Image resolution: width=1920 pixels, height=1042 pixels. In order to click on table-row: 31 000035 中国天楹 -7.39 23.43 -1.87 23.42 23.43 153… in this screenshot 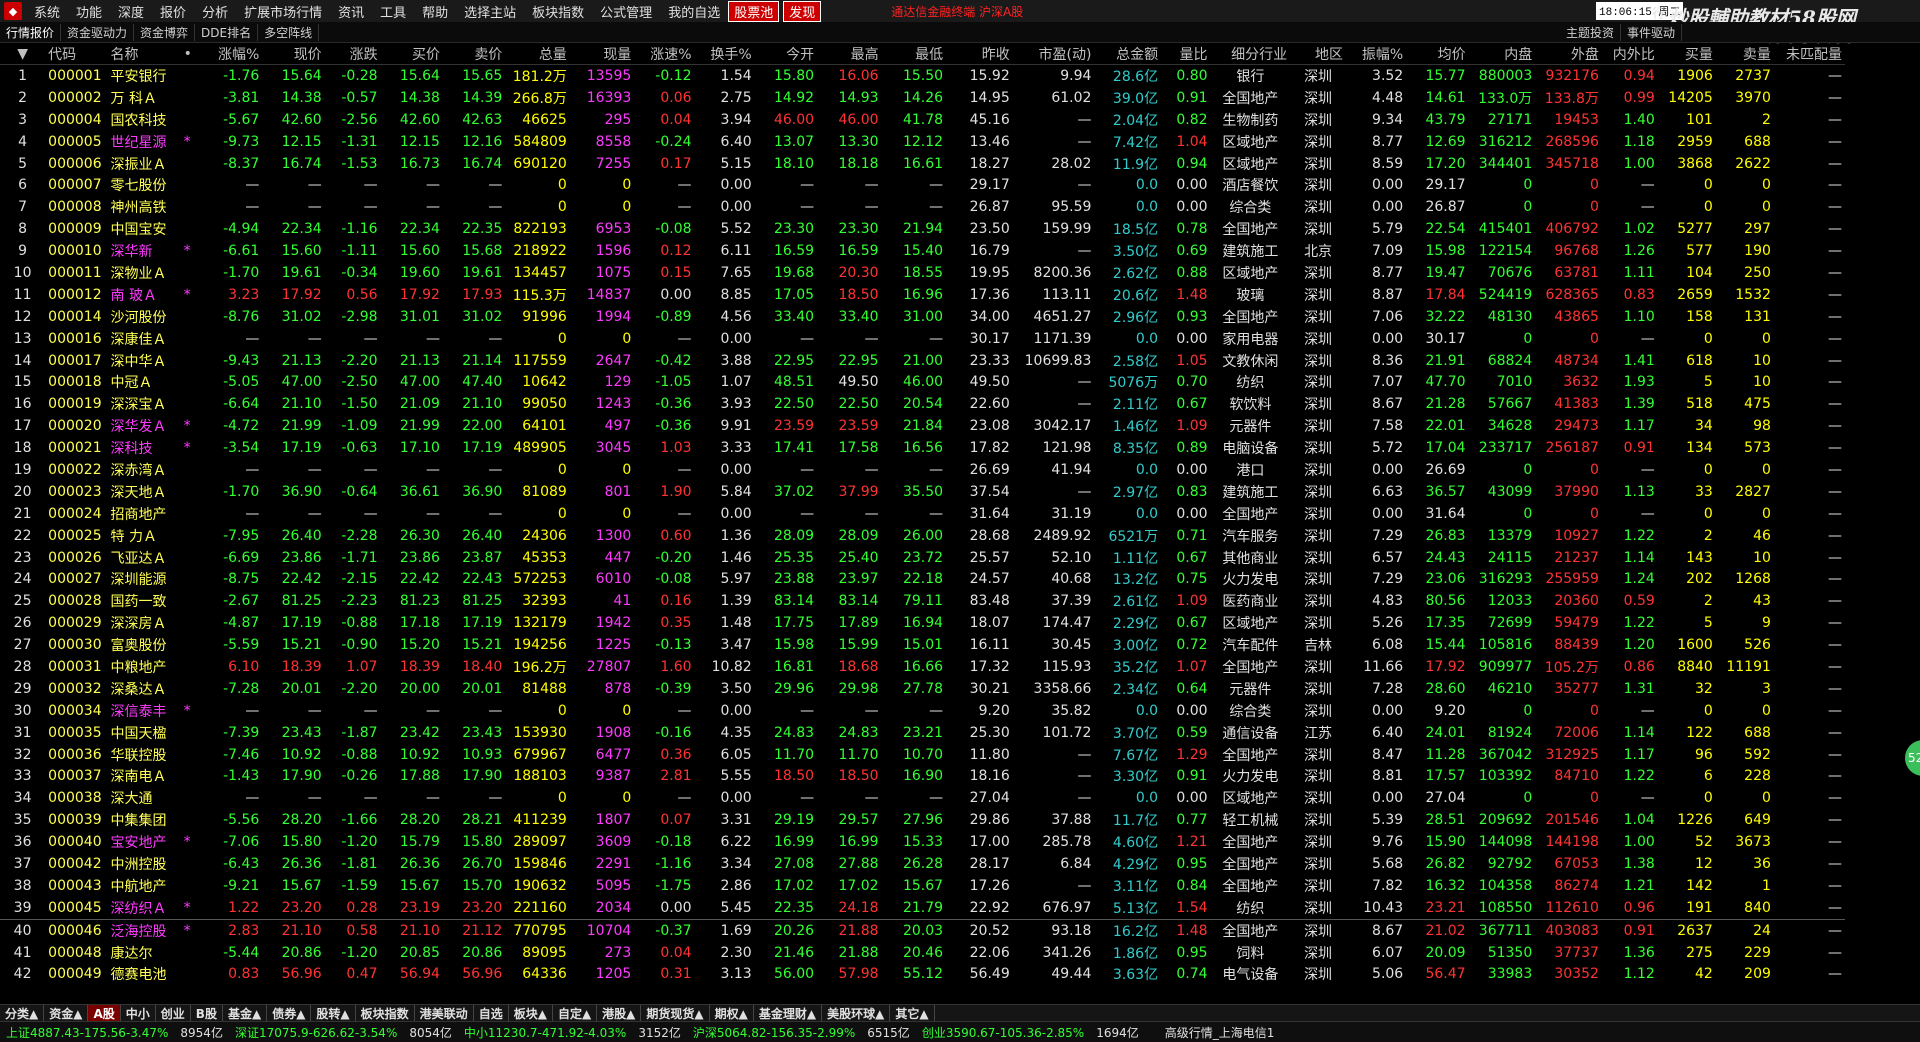, I will do `click(922, 733)`.